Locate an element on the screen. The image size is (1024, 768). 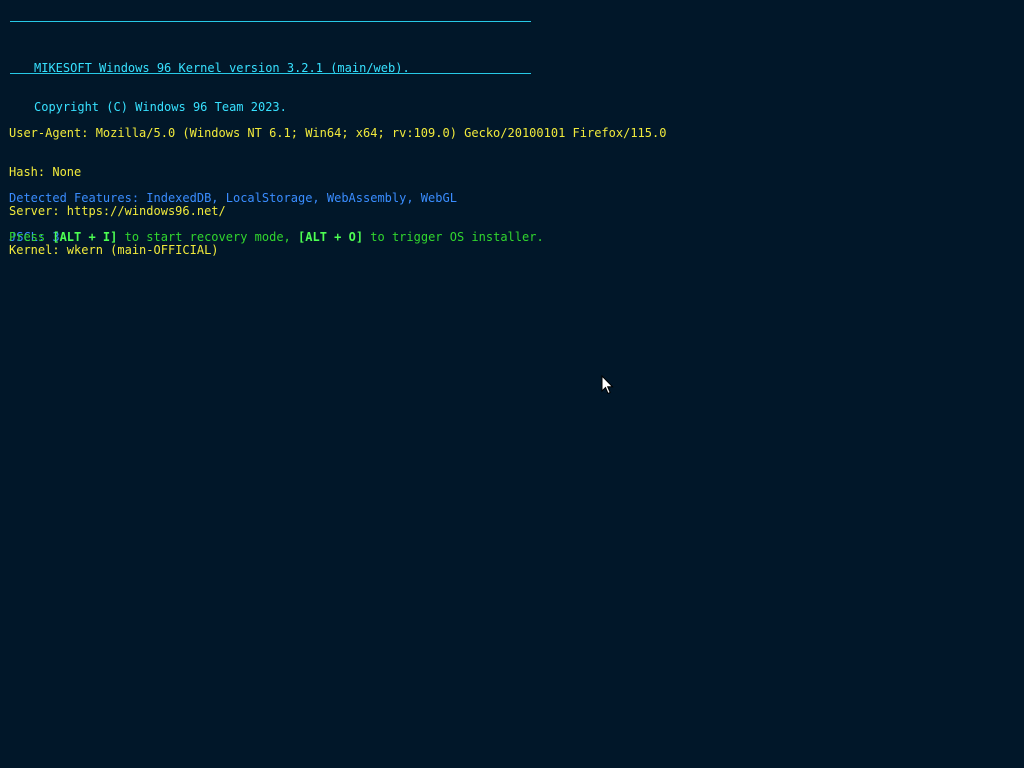
prompt-text-1: Press is located at coordinates (31, 237).